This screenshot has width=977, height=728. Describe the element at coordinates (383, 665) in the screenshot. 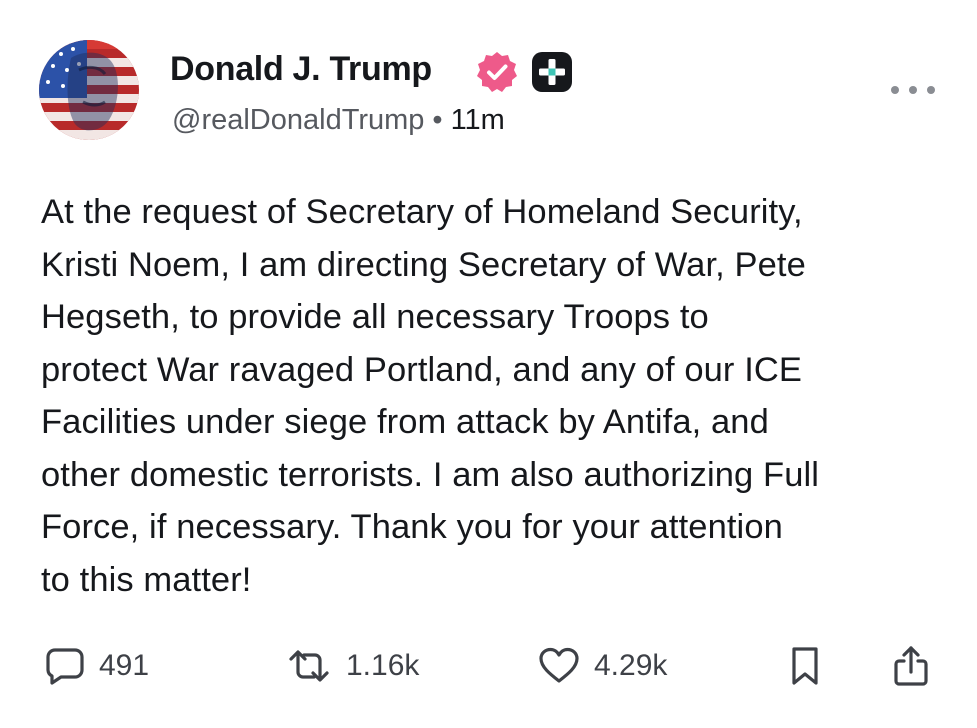

I see `retruth-count: 1.16k` at that location.